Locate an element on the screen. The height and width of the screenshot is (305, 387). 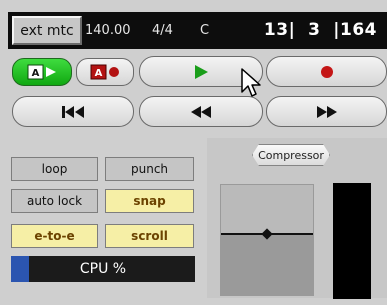
fast-forward-icon is located at coordinates (326, 111).